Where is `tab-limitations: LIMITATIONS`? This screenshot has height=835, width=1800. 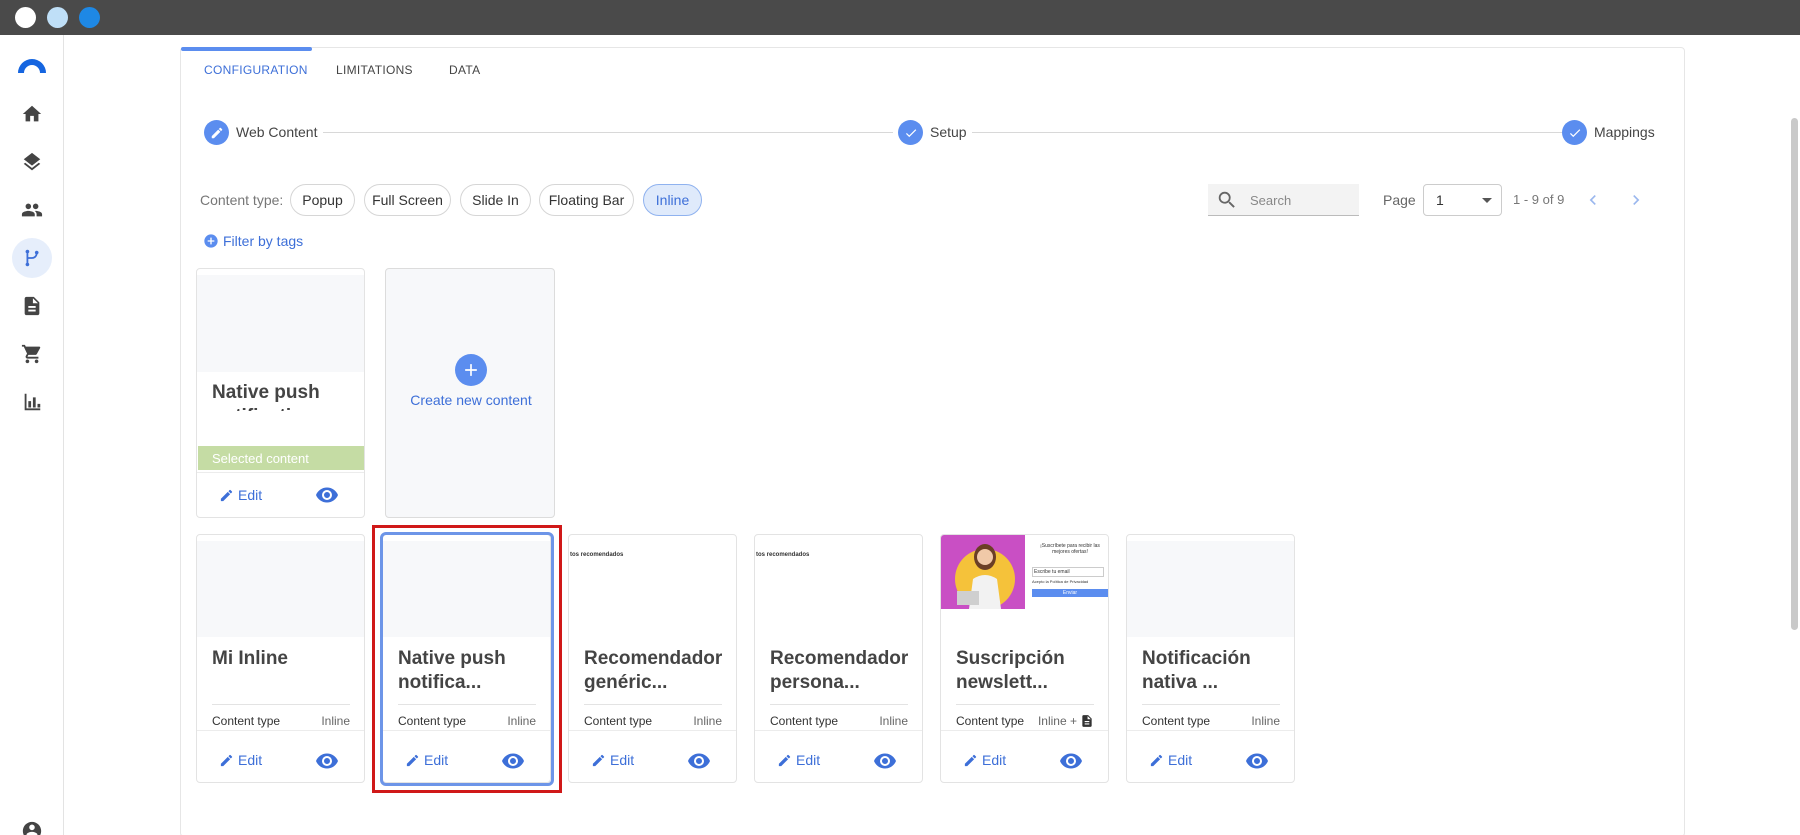 tab-limitations: LIMITATIONS is located at coordinates (374, 70).